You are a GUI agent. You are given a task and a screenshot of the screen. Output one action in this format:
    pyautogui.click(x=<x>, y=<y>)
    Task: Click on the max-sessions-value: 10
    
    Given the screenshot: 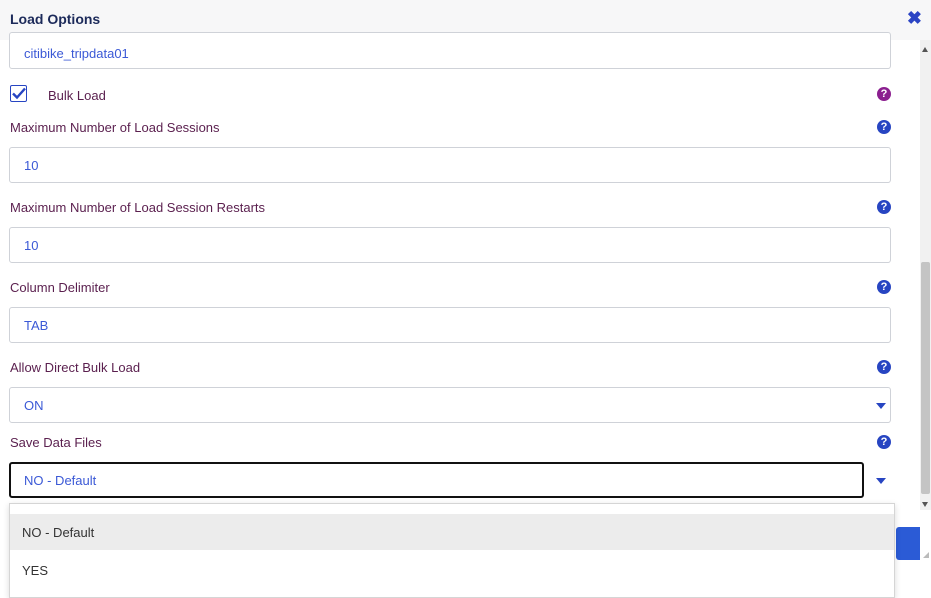 What is the action you would take?
    pyautogui.click(x=31, y=165)
    